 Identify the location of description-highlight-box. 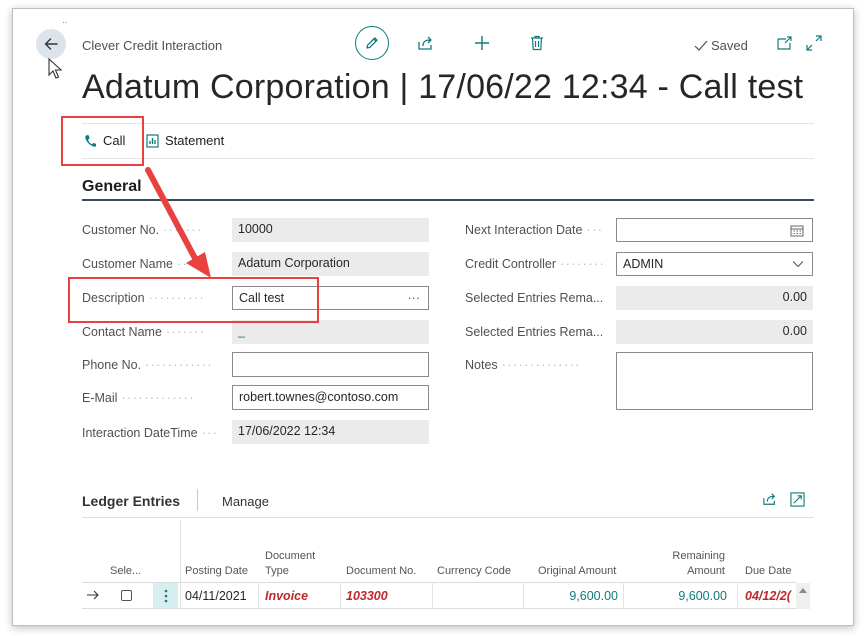
(193, 300).